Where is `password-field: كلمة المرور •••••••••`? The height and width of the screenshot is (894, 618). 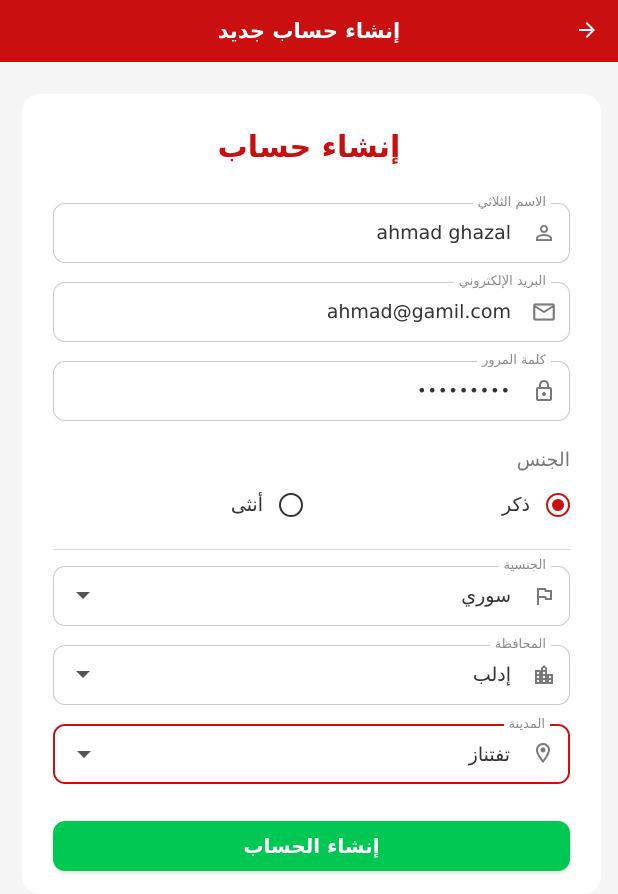
password-field: كلمة المرور ••••••••• is located at coordinates (311, 386).